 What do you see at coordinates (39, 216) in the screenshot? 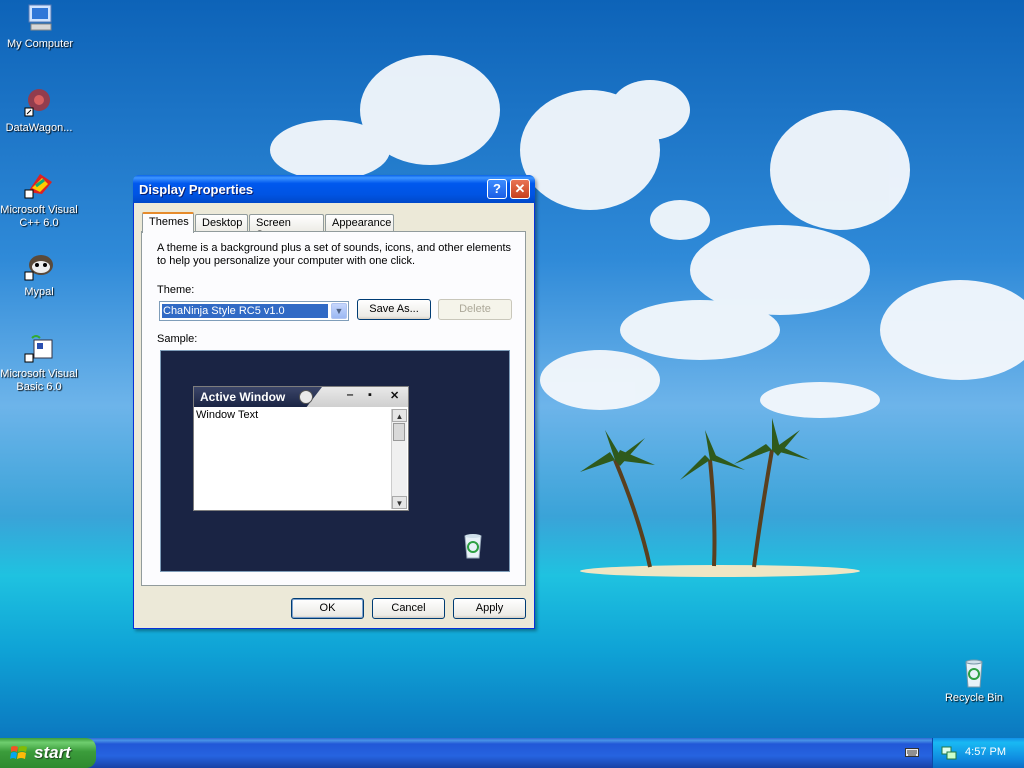
I see `desktop-icon-label: Microsoft Visual C++ 6.0` at bounding box center [39, 216].